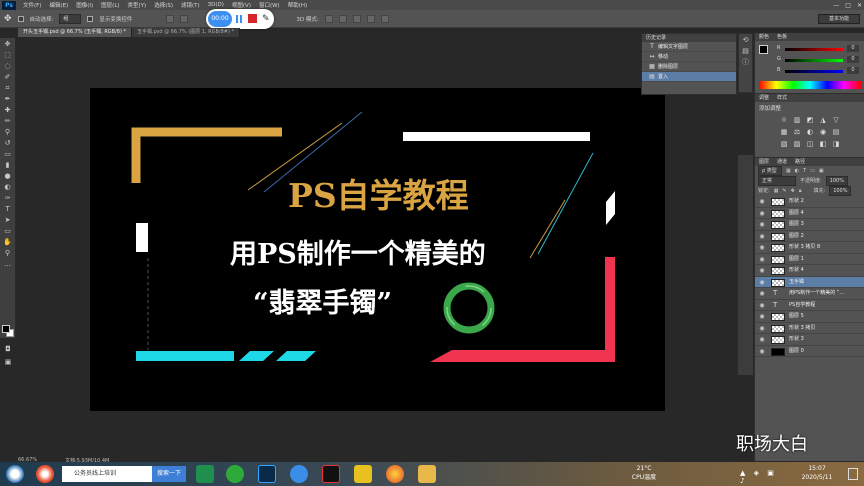  I want to click on color-swatches, so click(8, 331).